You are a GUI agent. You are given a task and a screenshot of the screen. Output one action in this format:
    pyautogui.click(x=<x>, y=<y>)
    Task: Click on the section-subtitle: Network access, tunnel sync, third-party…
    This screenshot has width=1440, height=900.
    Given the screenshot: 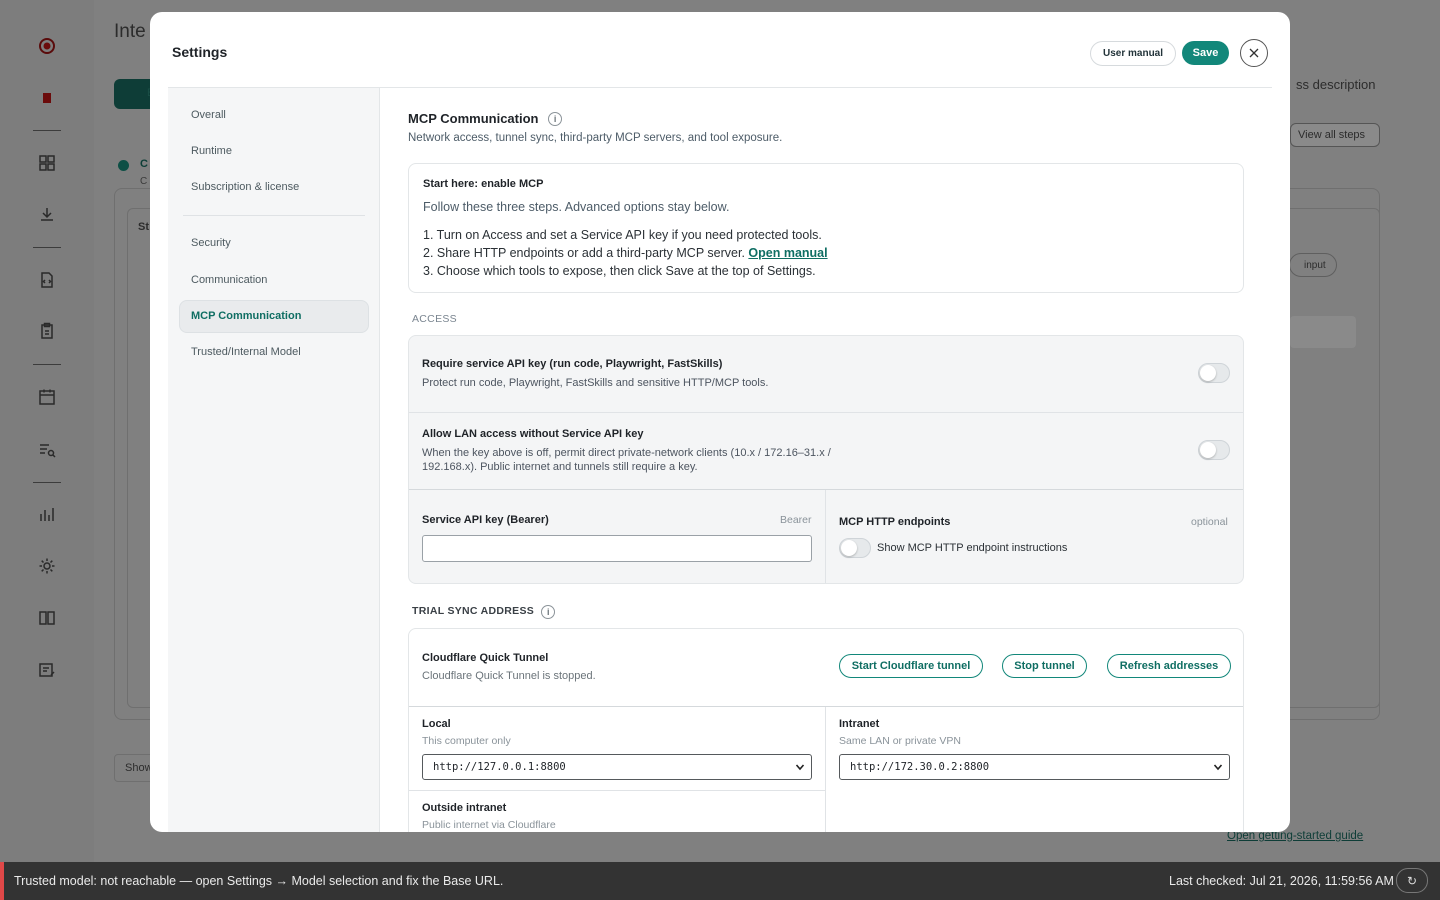 What is the action you would take?
    pyautogui.click(x=595, y=138)
    